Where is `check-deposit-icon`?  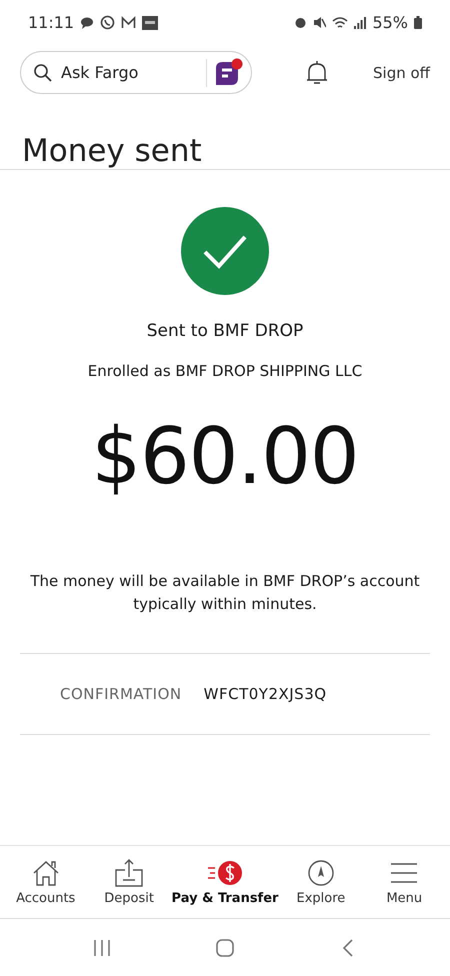 check-deposit-icon is located at coordinates (129, 873).